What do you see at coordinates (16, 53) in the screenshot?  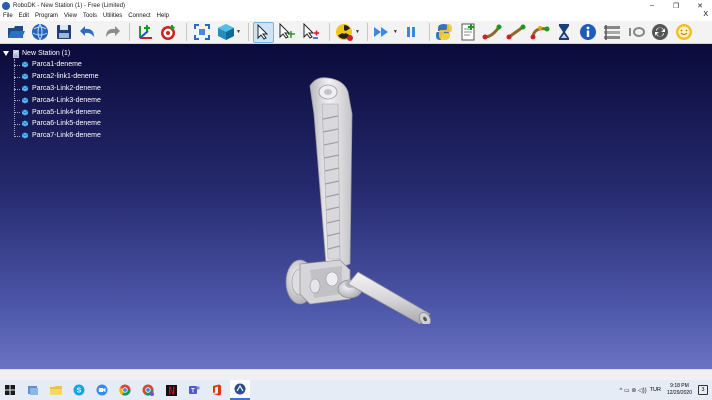 I see `station-icon` at bounding box center [16, 53].